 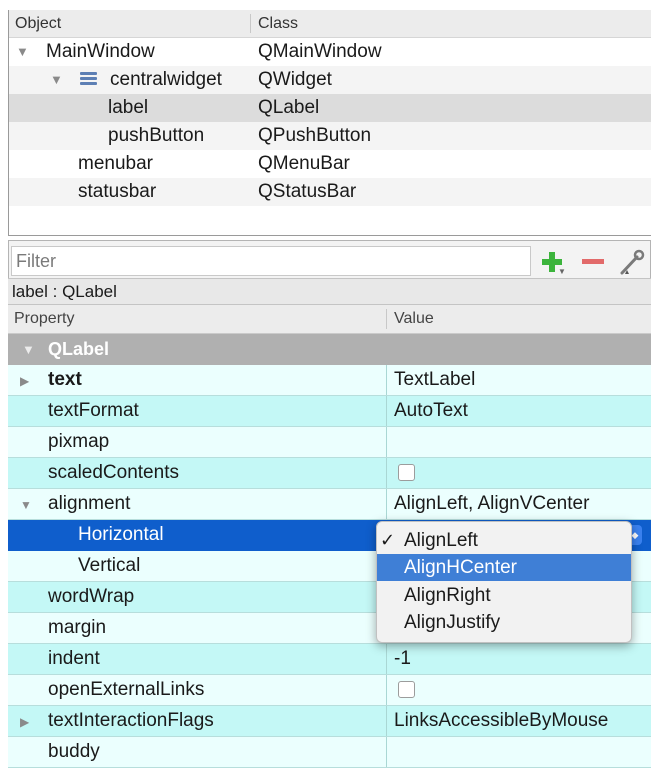 I want to click on property-row-alignment: ▼ alignment AlignLeft, AlignVCenter, so click(x=329, y=504).